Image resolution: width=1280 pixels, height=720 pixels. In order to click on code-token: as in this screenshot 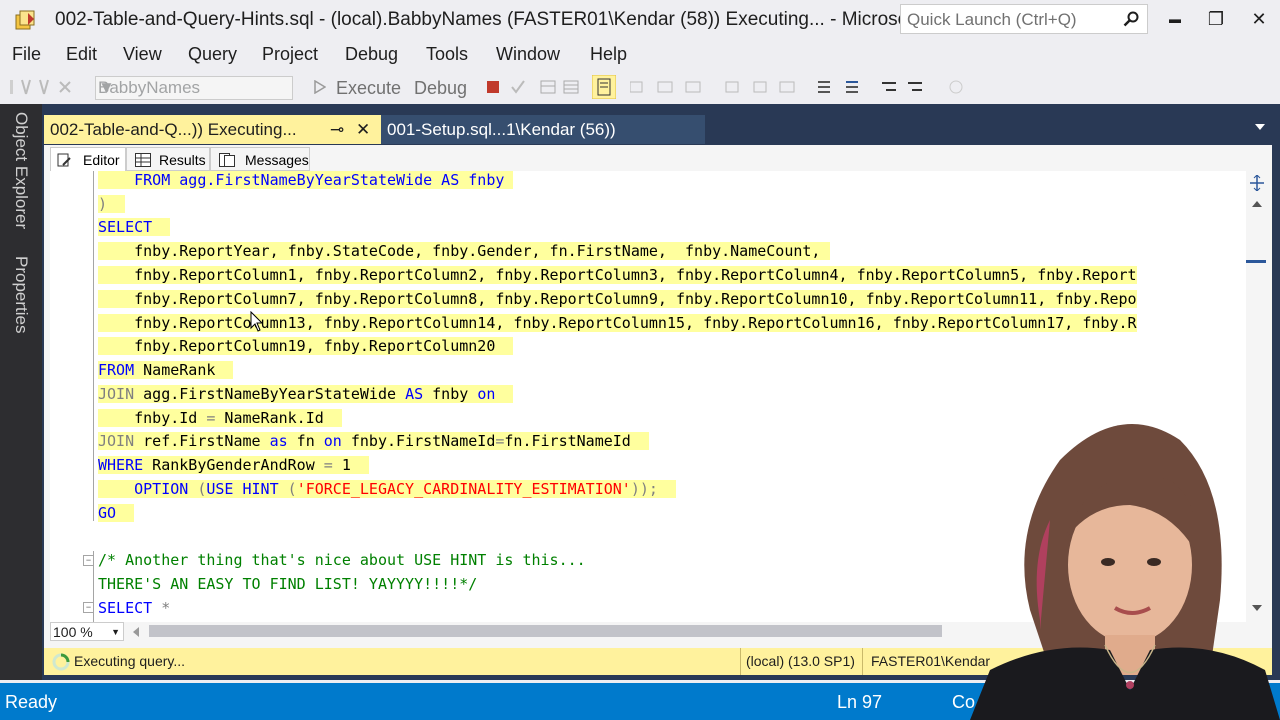, I will do `click(278, 441)`.